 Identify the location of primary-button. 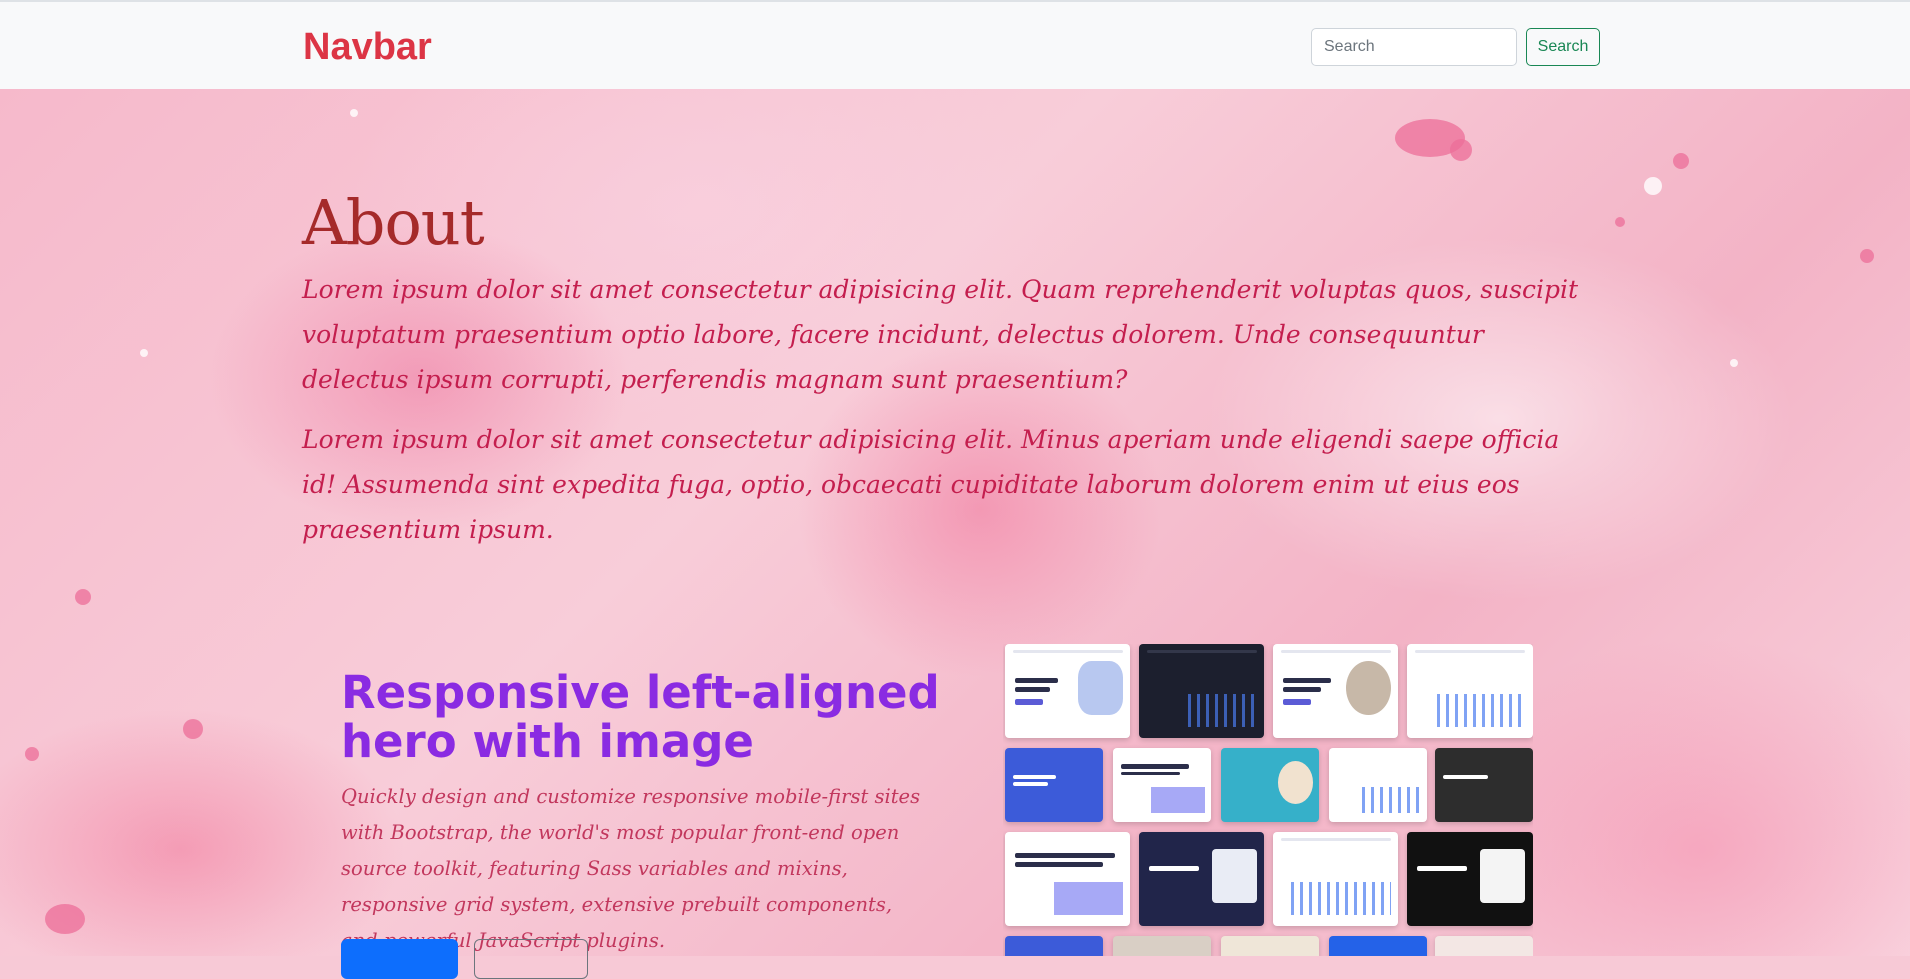
(399, 959).